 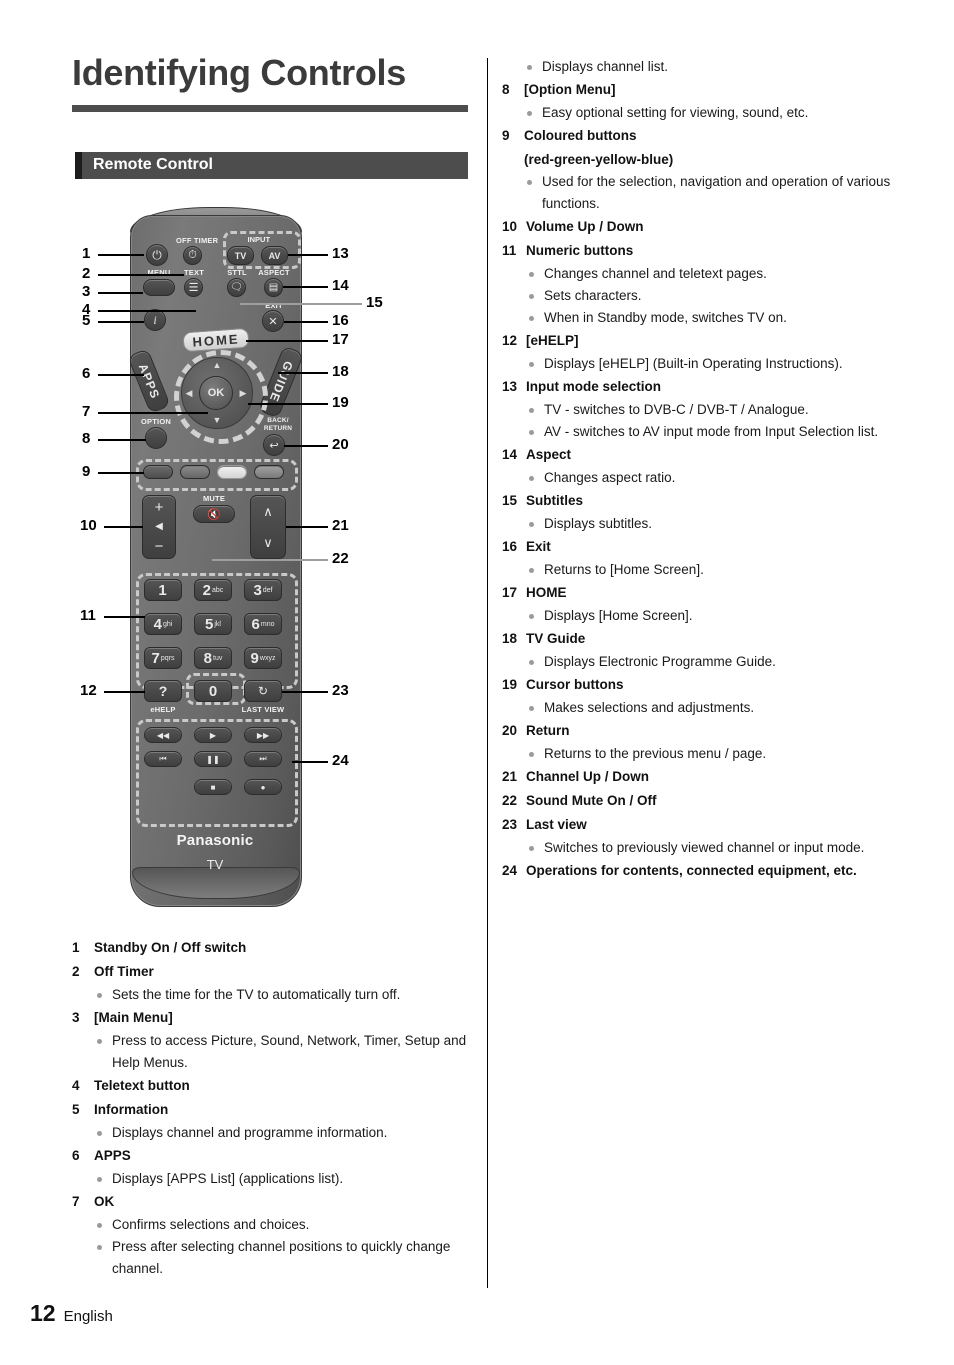 I want to click on numeric-key-0: 0, so click(x=213, y=691).